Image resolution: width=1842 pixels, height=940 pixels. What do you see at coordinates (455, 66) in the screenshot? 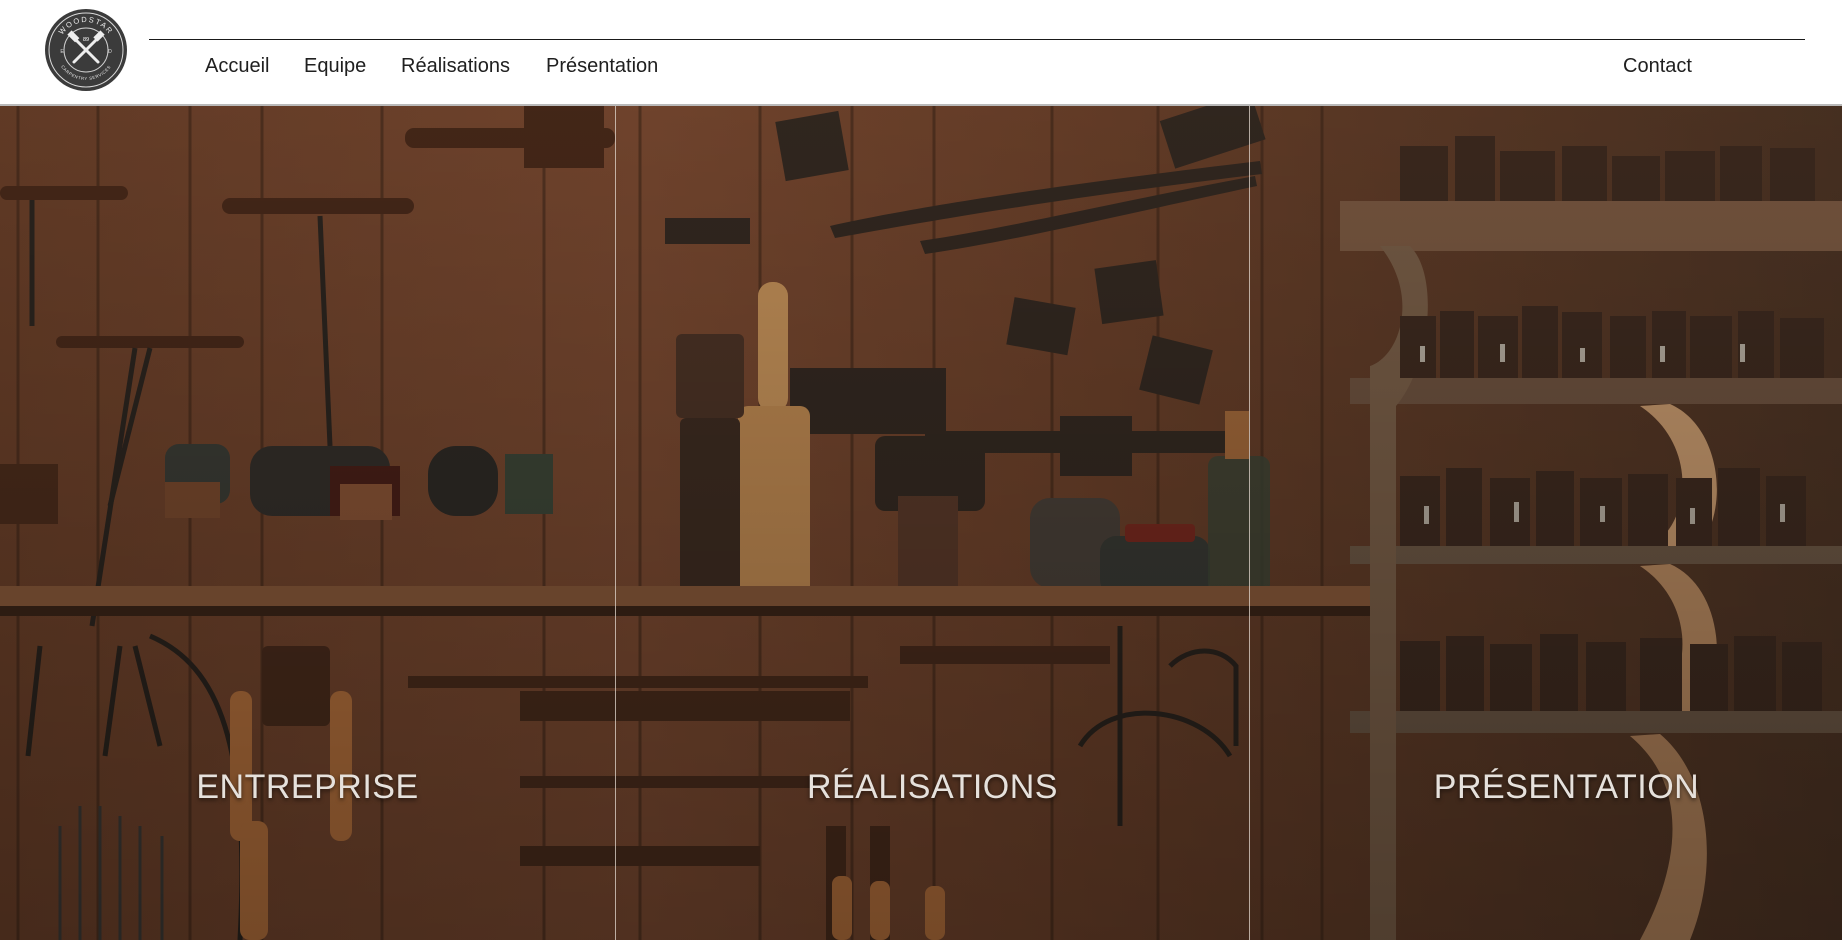
I see `nav-realisations: Réalisations` at bounding box center [455, 66].